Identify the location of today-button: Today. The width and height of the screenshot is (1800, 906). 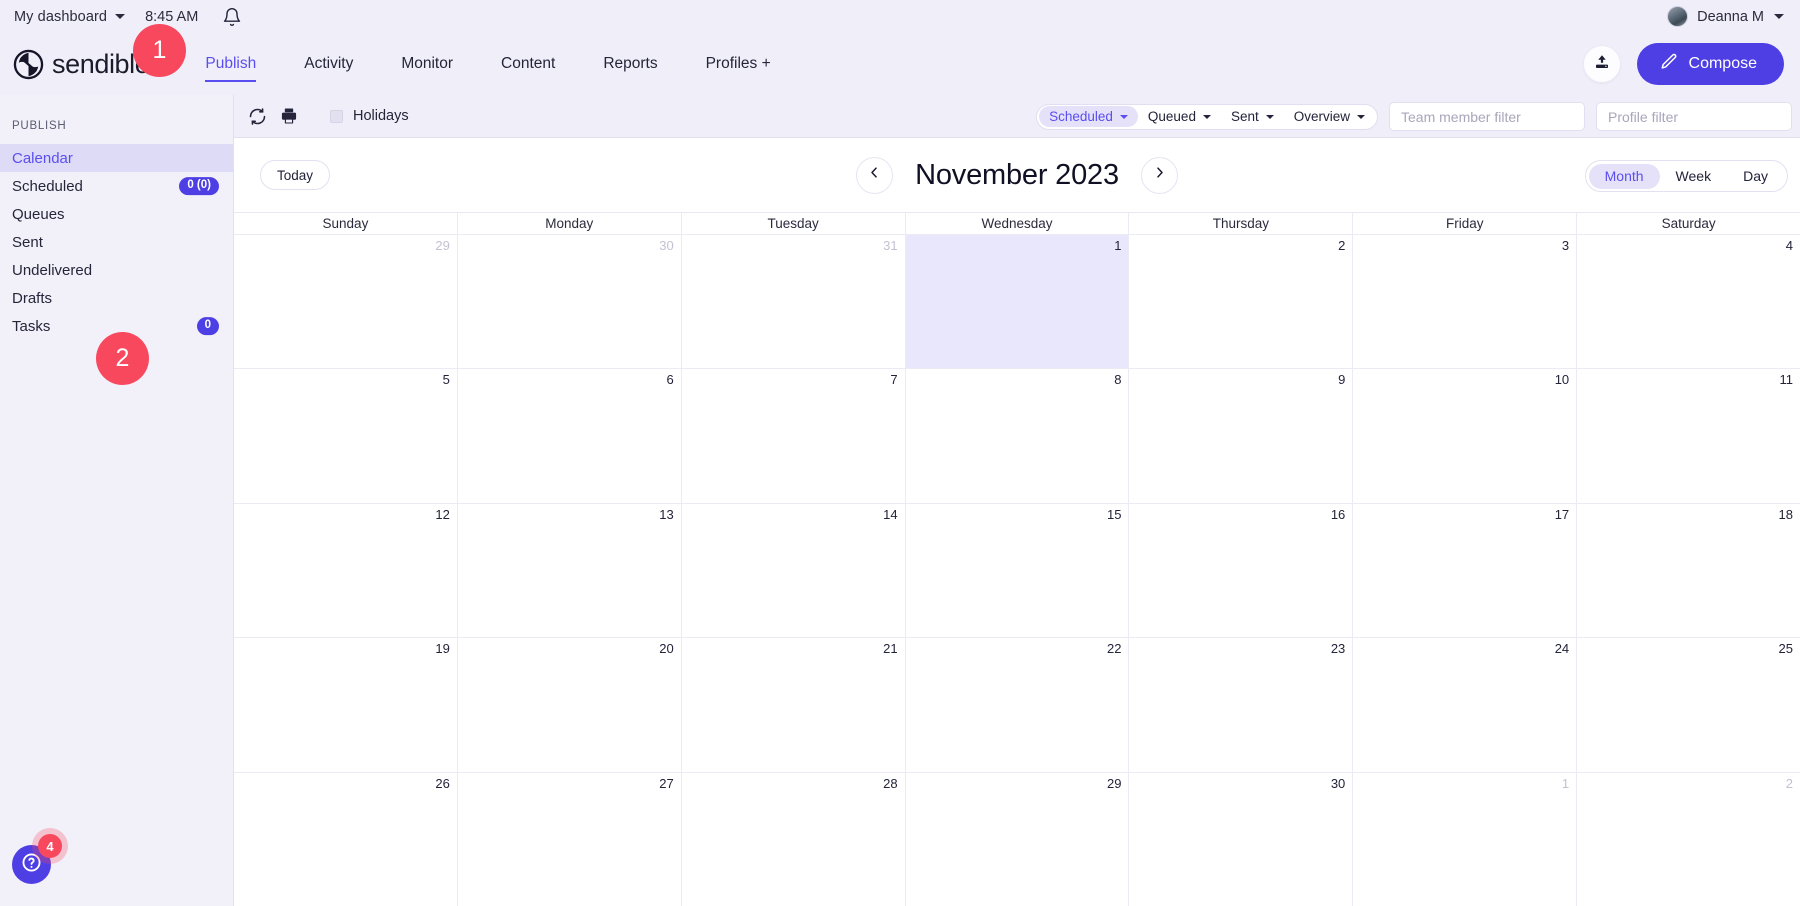
(295, 175).